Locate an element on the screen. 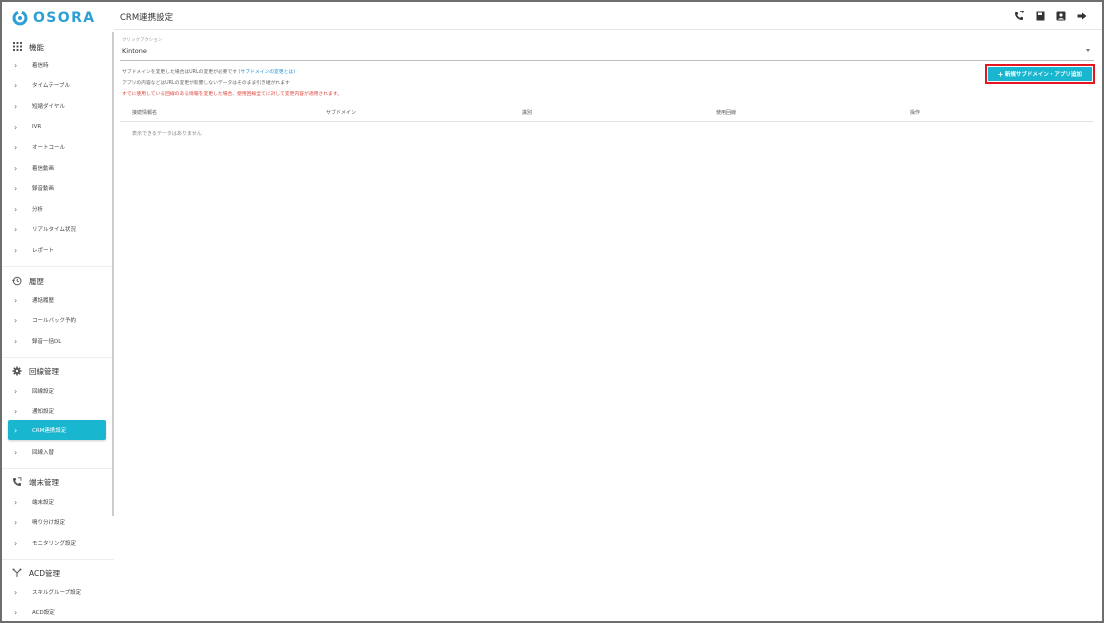  sidebar-item-label: リアルタイム状況 is located at coordinates (54, 230).